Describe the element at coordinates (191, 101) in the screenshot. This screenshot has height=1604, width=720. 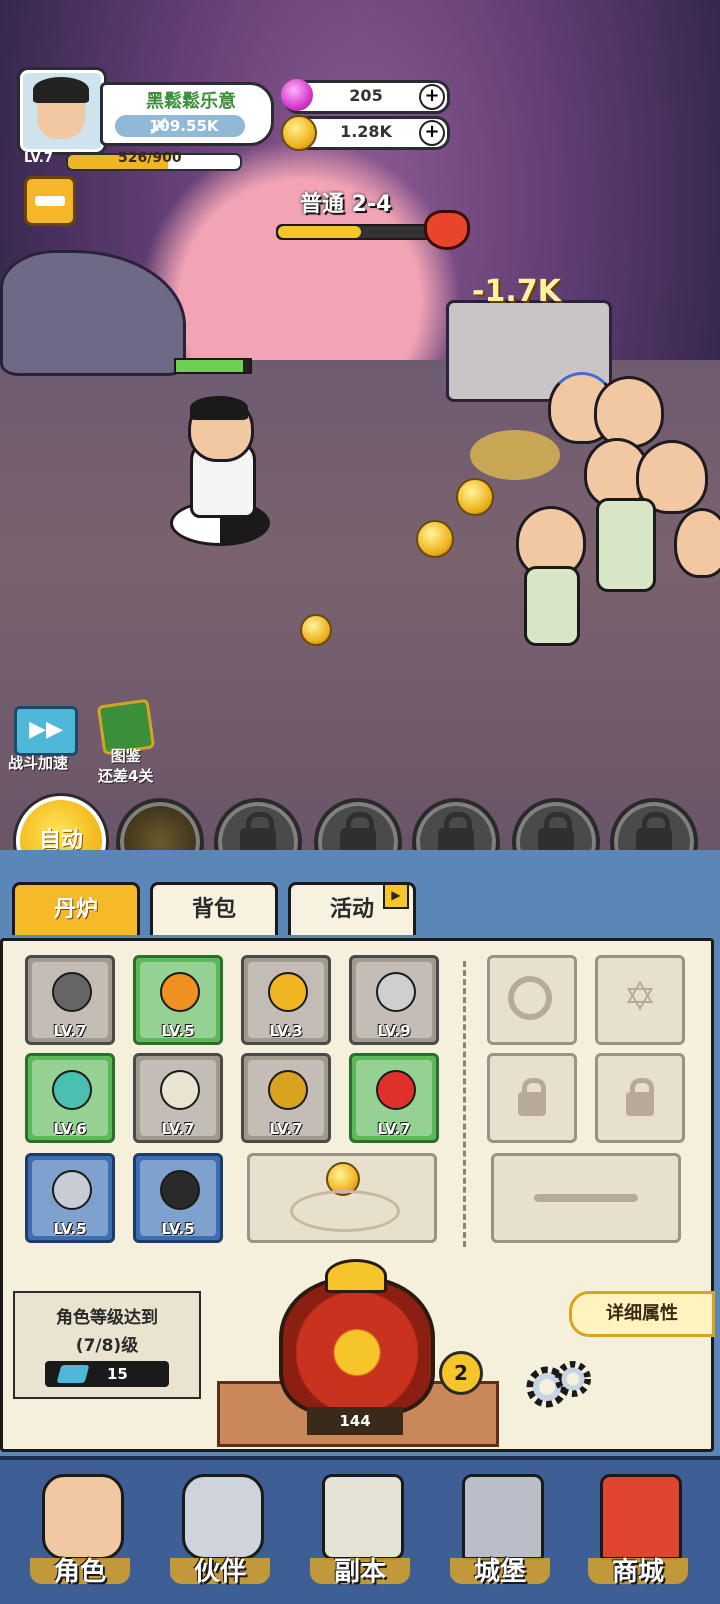
I see `player-name: 黑鬆鬆乐意` at that location.